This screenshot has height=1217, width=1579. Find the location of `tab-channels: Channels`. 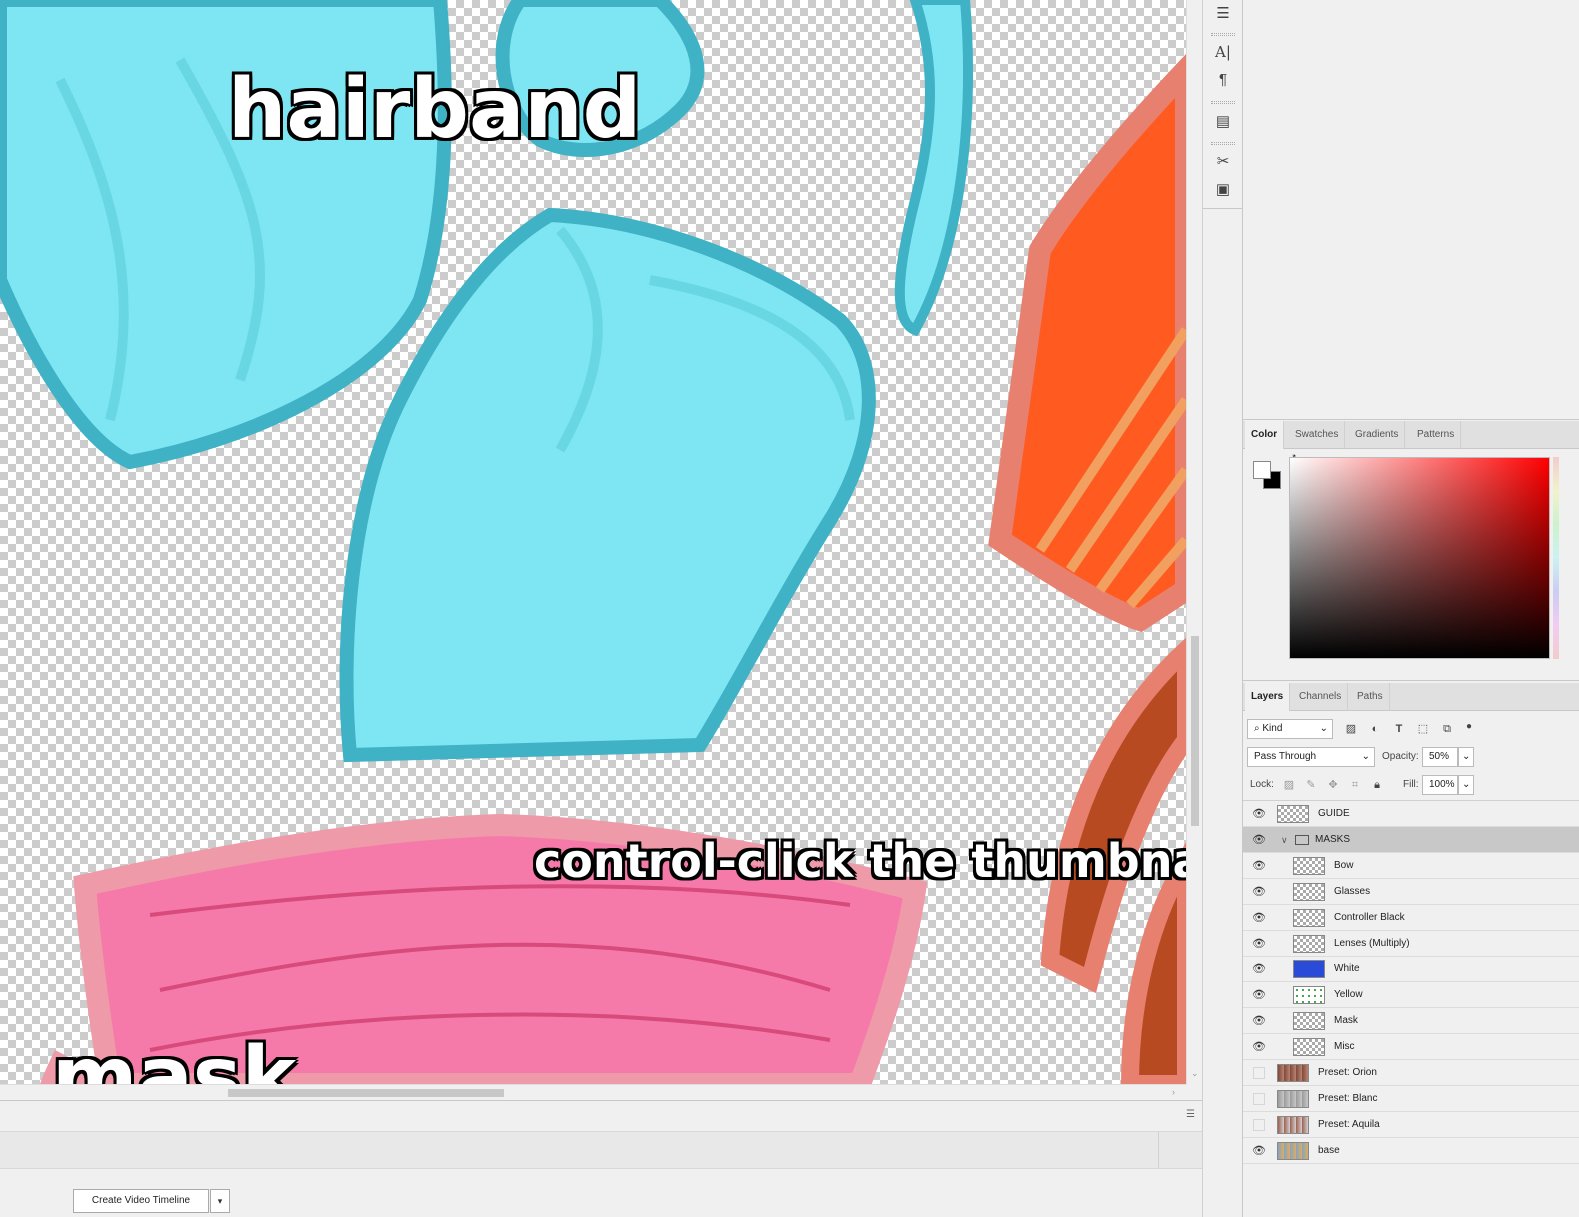

tab-channels: Channels is located at coordinates (1321, 697).